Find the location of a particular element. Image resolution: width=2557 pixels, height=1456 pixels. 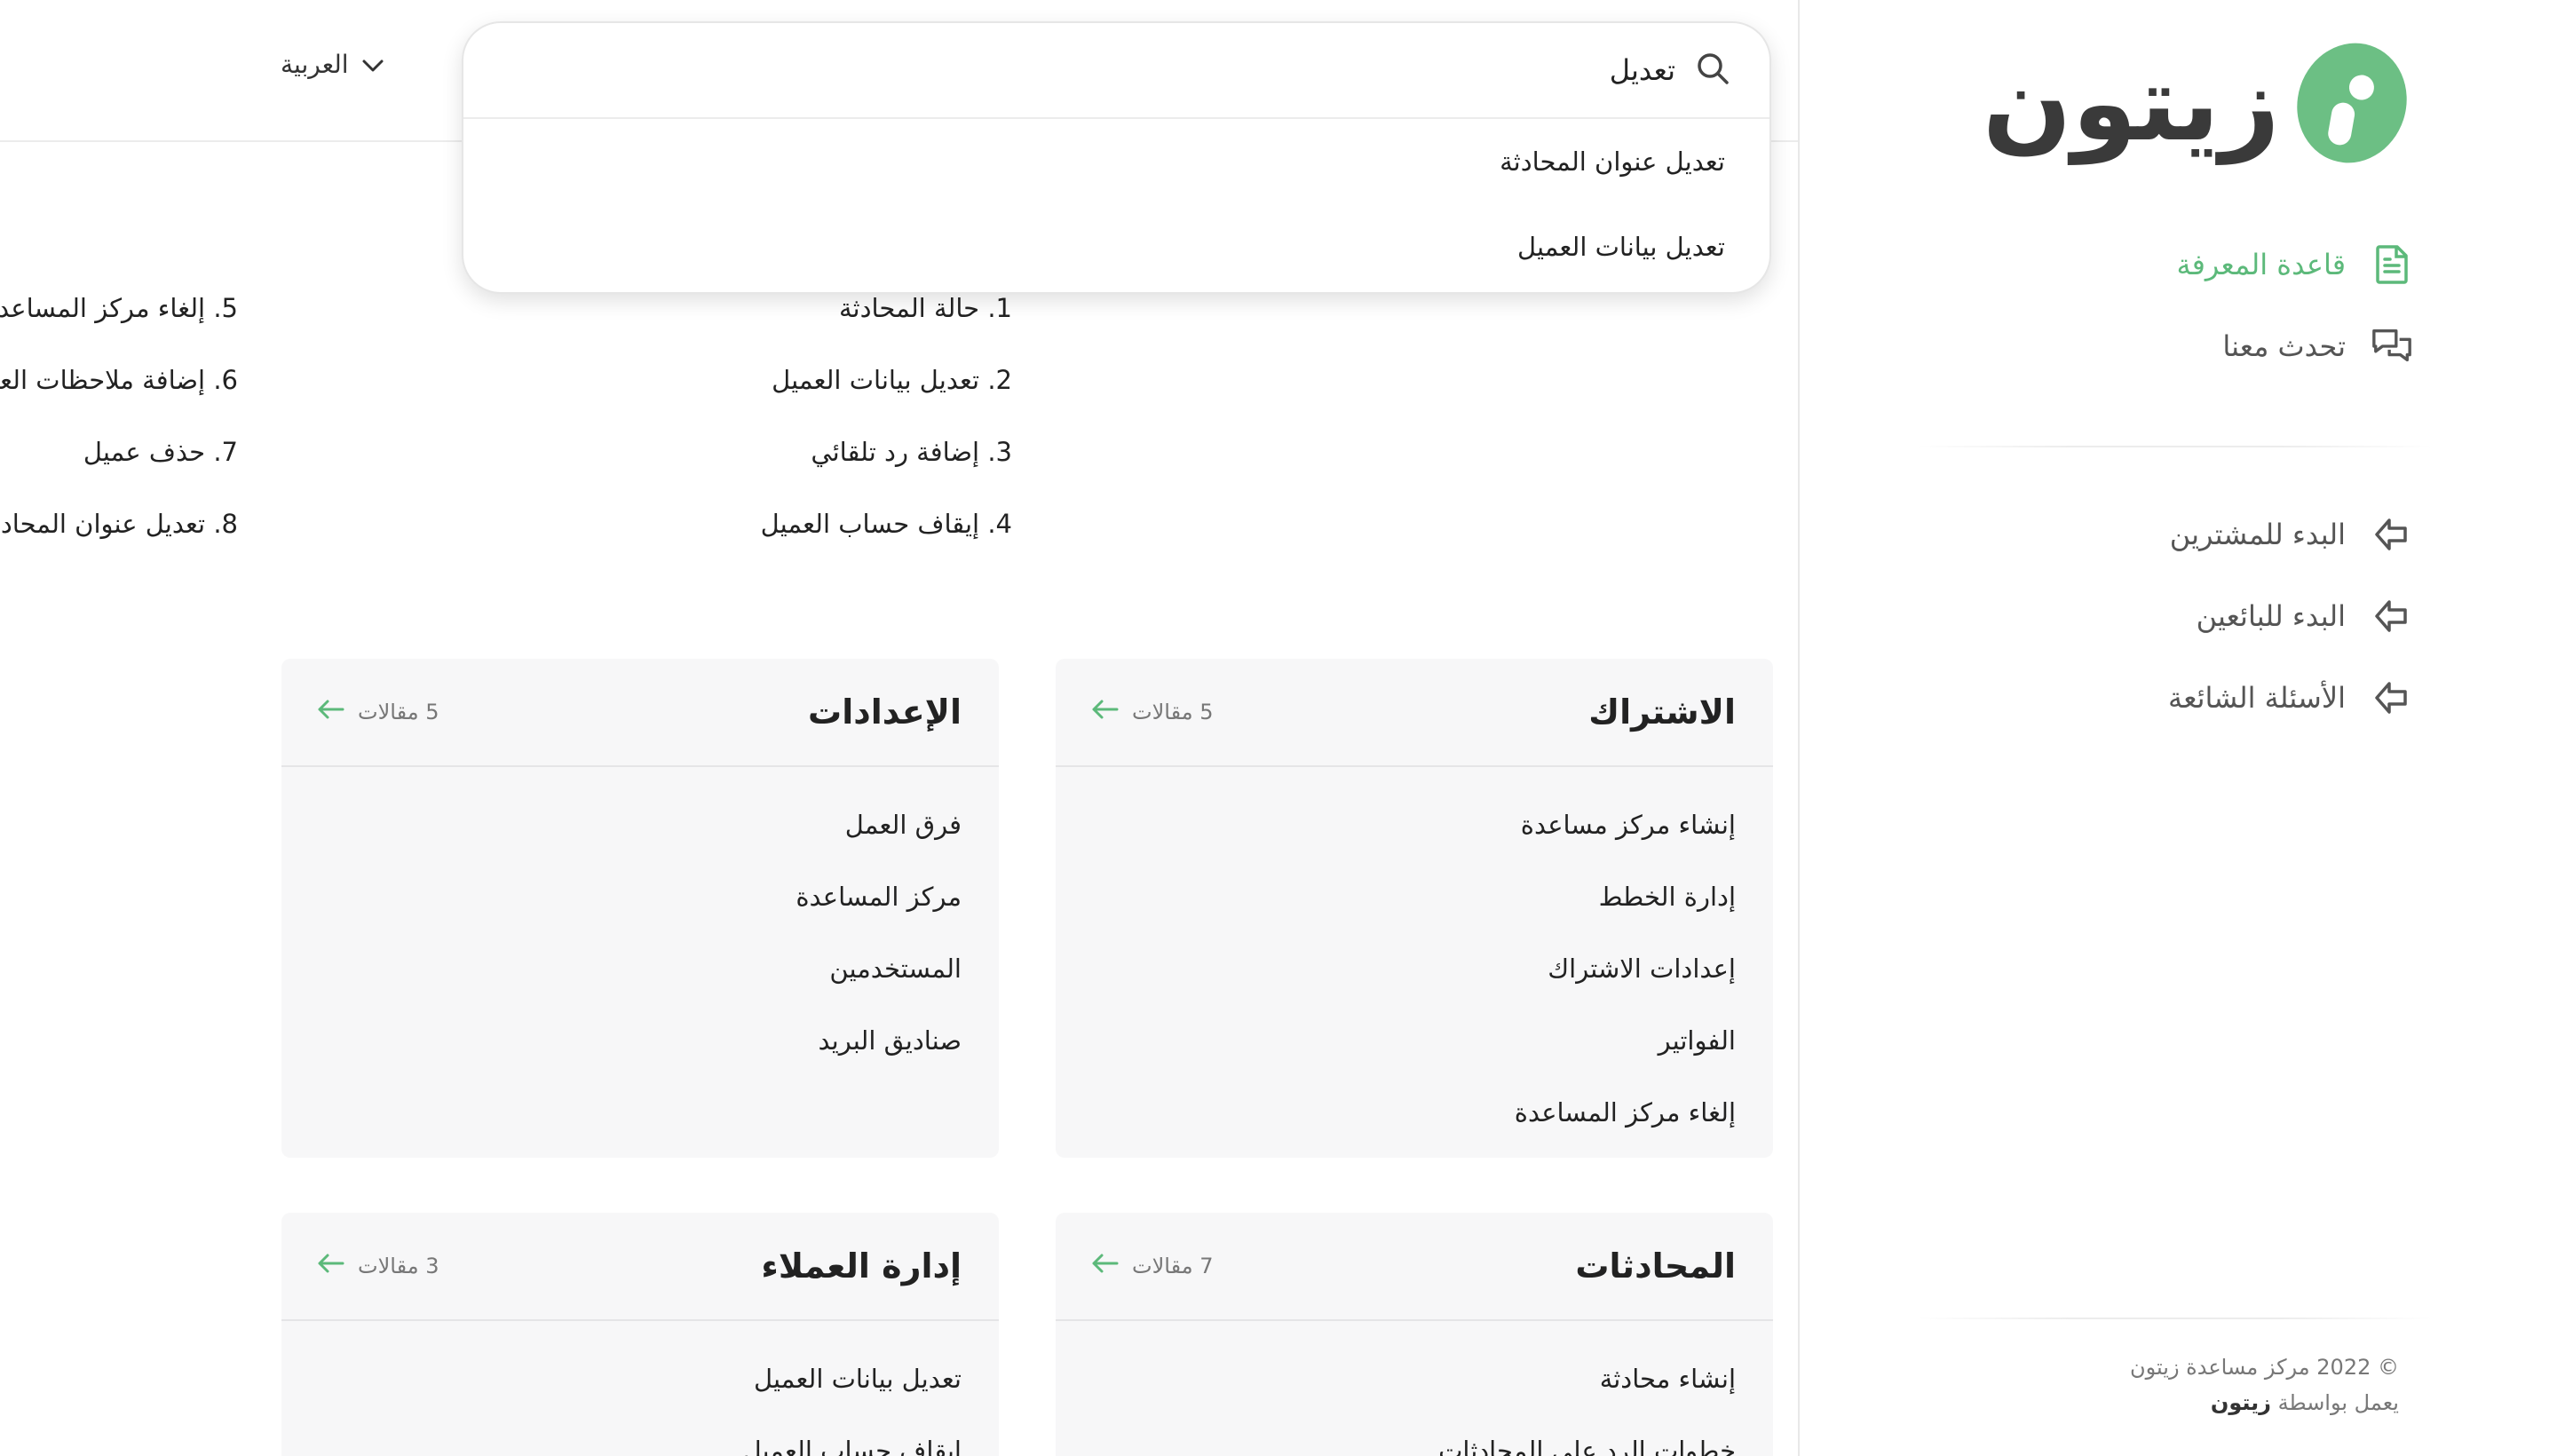

article-link: صناديق البريد is located at coordinates (639, 1040).